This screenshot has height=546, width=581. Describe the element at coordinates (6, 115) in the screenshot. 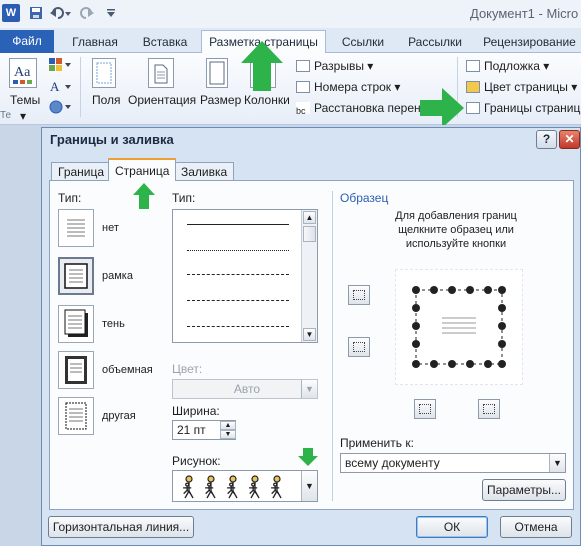

I see `themes-group-label: Те` at that location.